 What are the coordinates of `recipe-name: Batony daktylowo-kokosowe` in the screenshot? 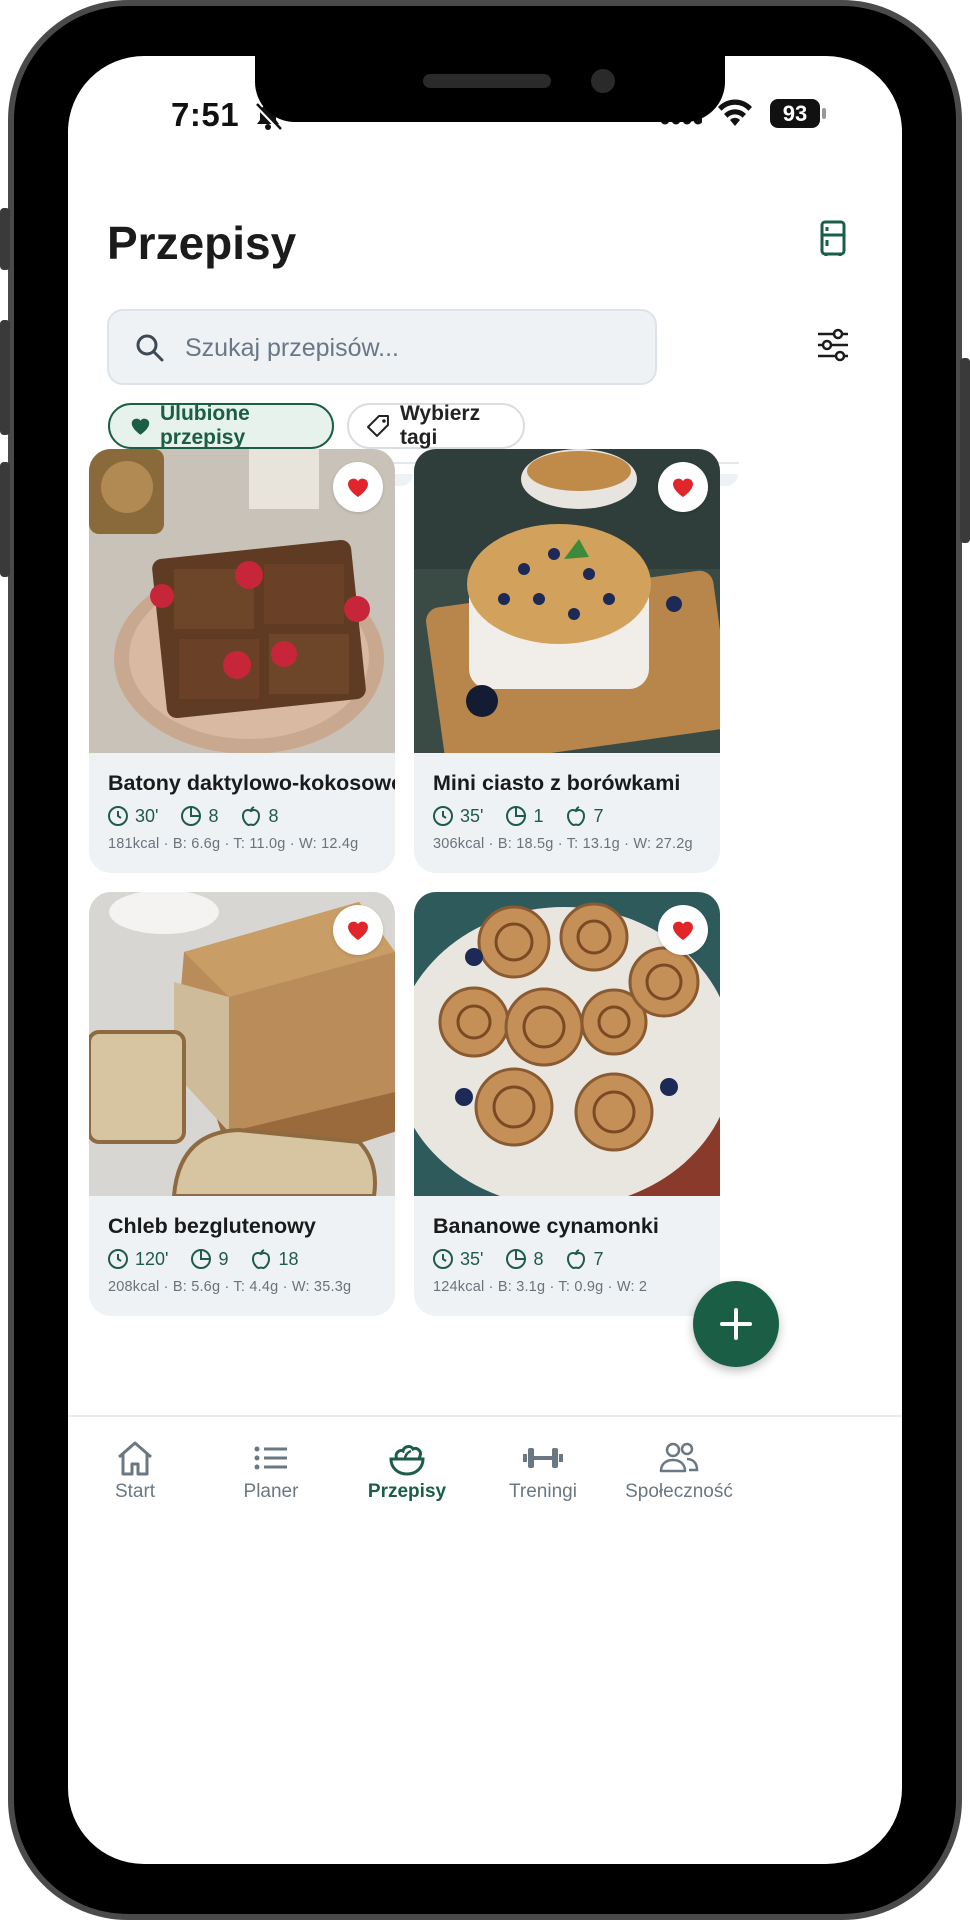 It's located at (251, 783).